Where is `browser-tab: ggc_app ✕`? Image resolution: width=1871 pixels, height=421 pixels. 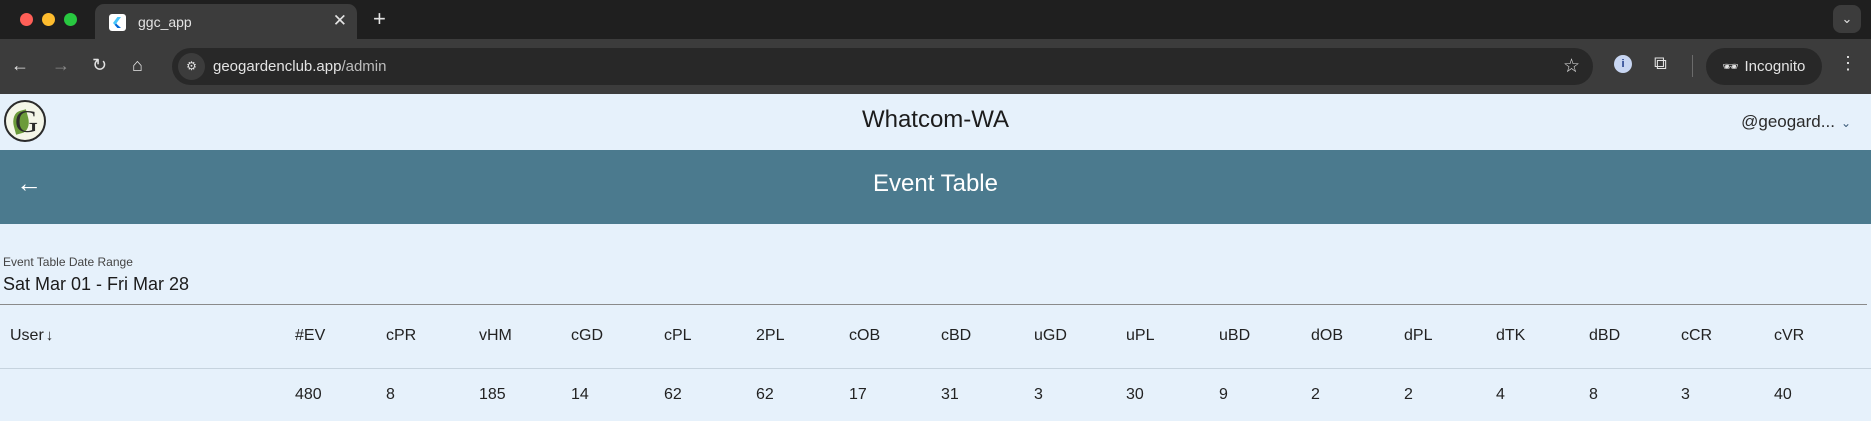 browser-tab: ggc_app ✕ is located at coordinates (226, 21).